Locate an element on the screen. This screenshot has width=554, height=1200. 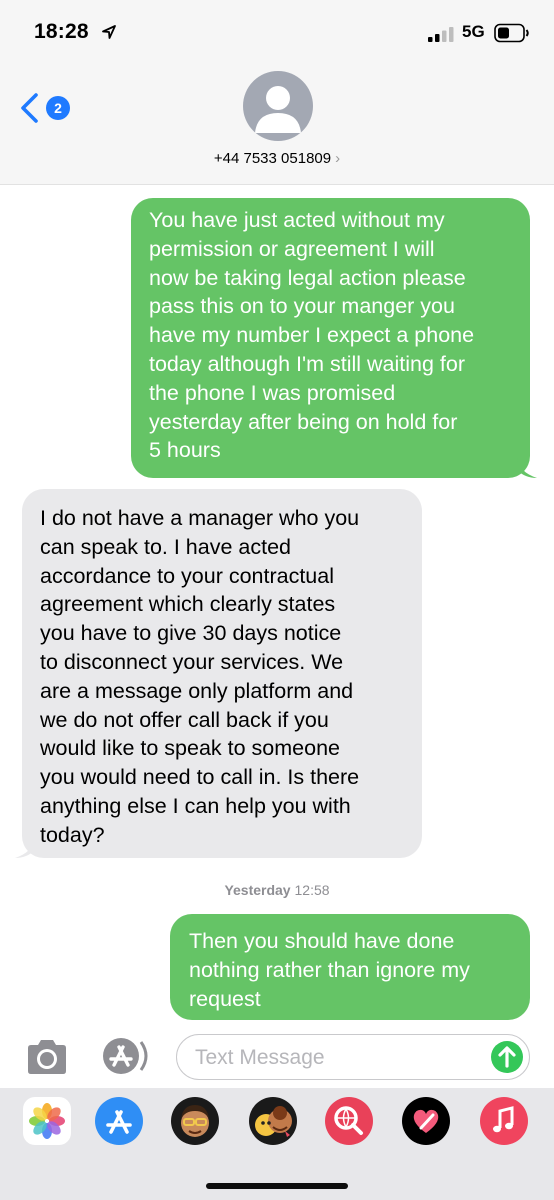
message-line: agreement which clearly states is located at coordinates (188, 604).